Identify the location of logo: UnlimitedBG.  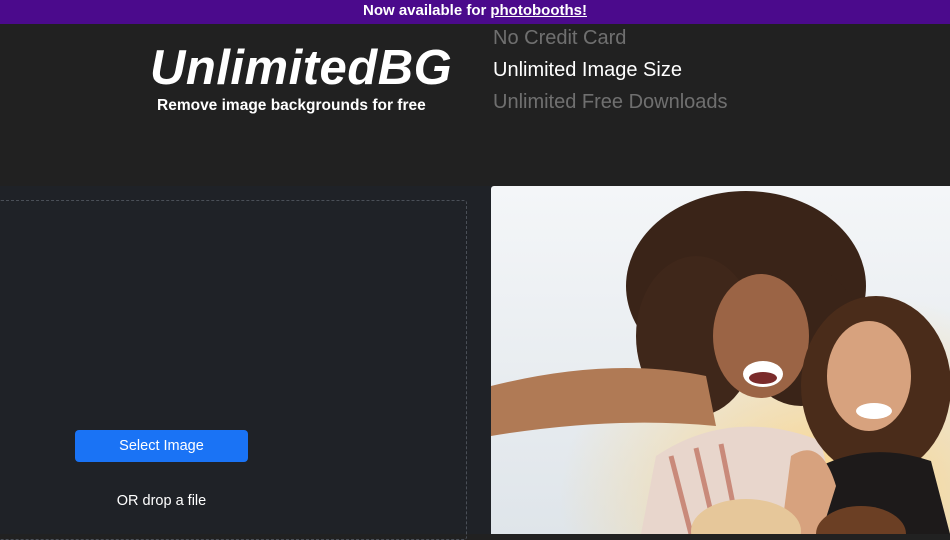
(301, 68).